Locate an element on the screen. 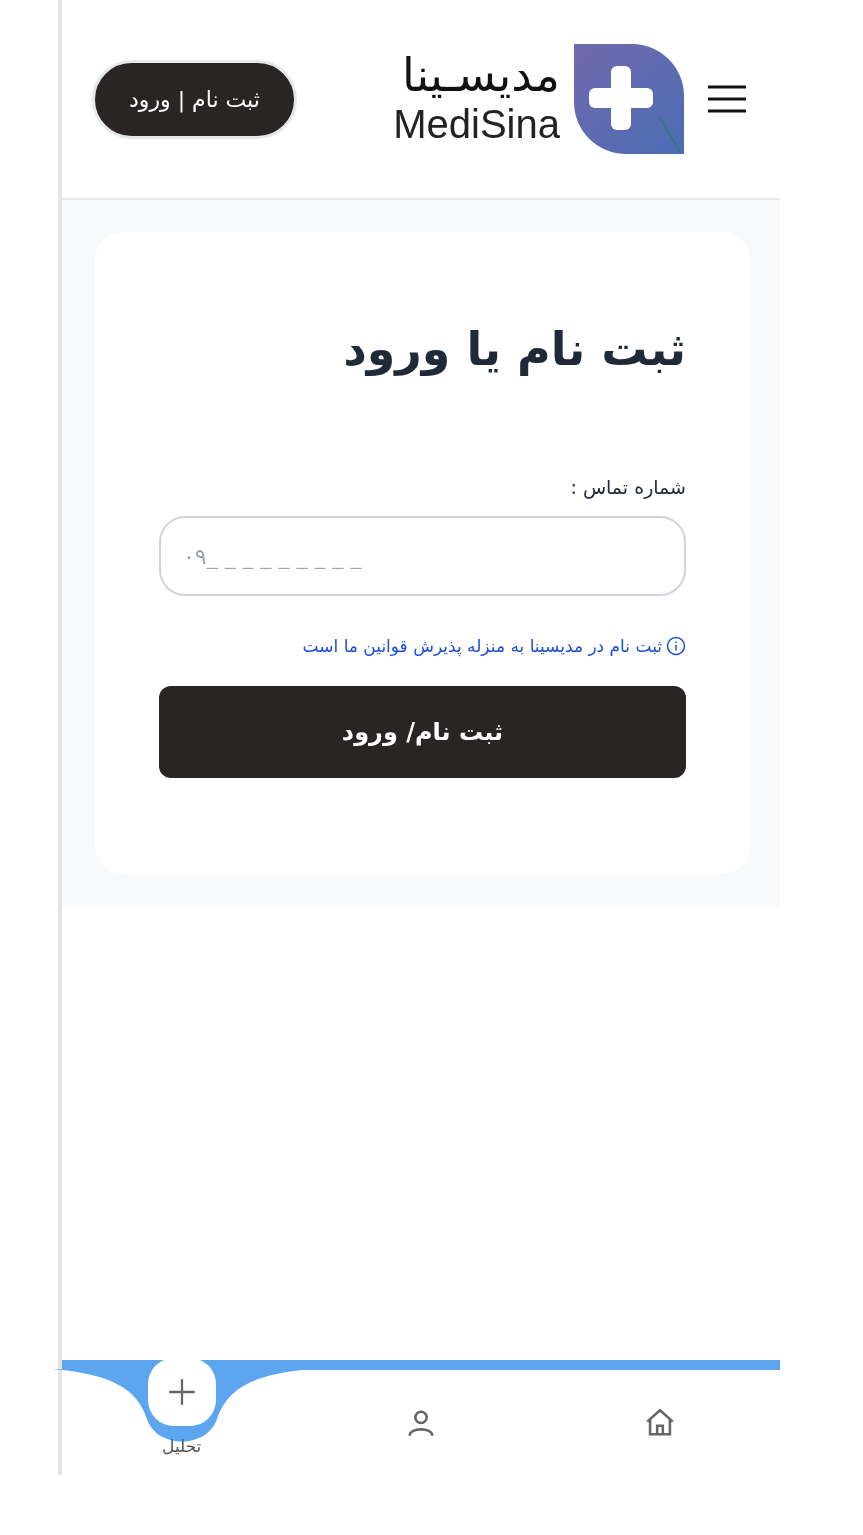 The height and width of the screenshot is (1535, 863). phone-label: شماره تماس : is located at coordinates (627, 487).